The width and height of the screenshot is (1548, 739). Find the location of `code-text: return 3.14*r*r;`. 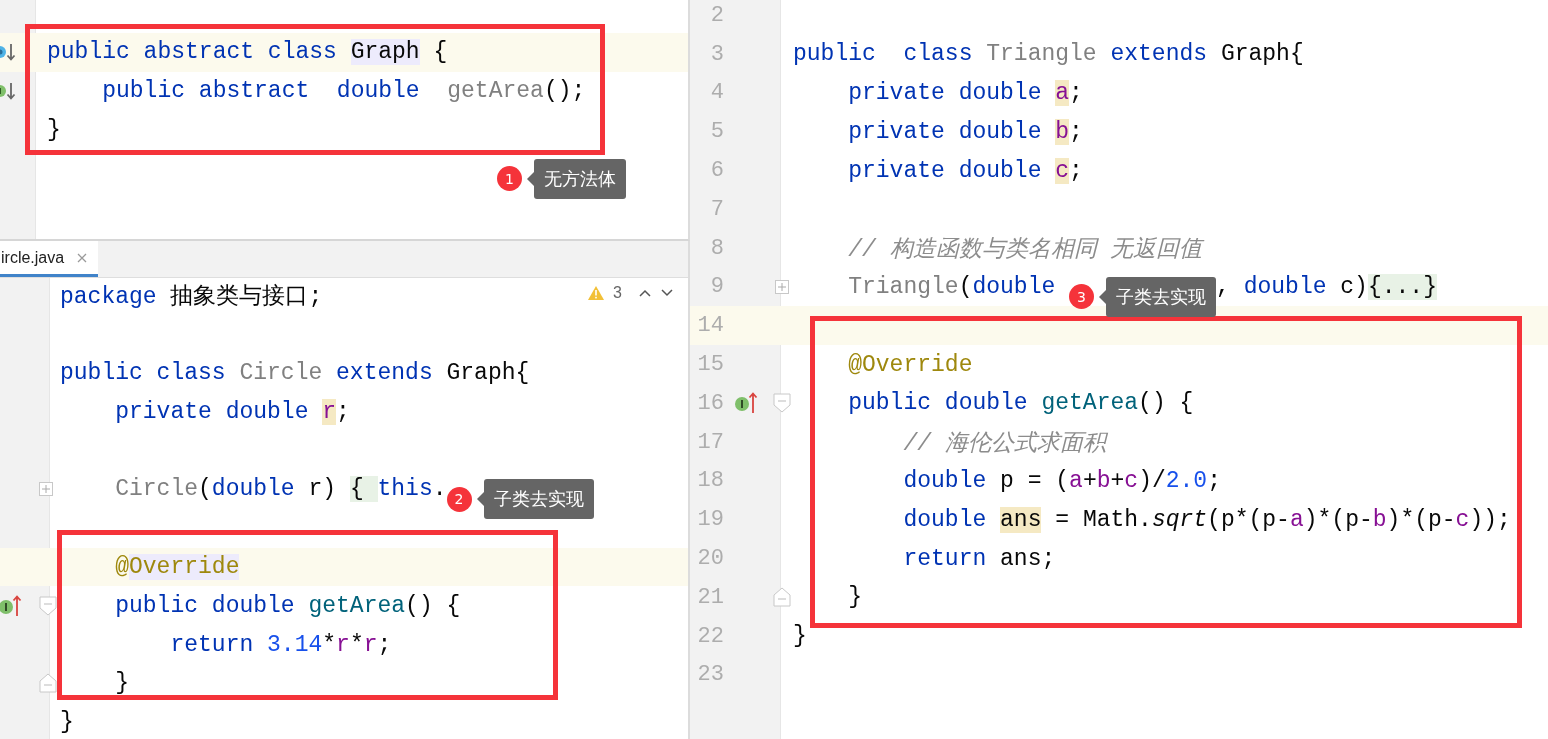

code-text: return 3.14*r*r; is located at coordinates (280, 644).